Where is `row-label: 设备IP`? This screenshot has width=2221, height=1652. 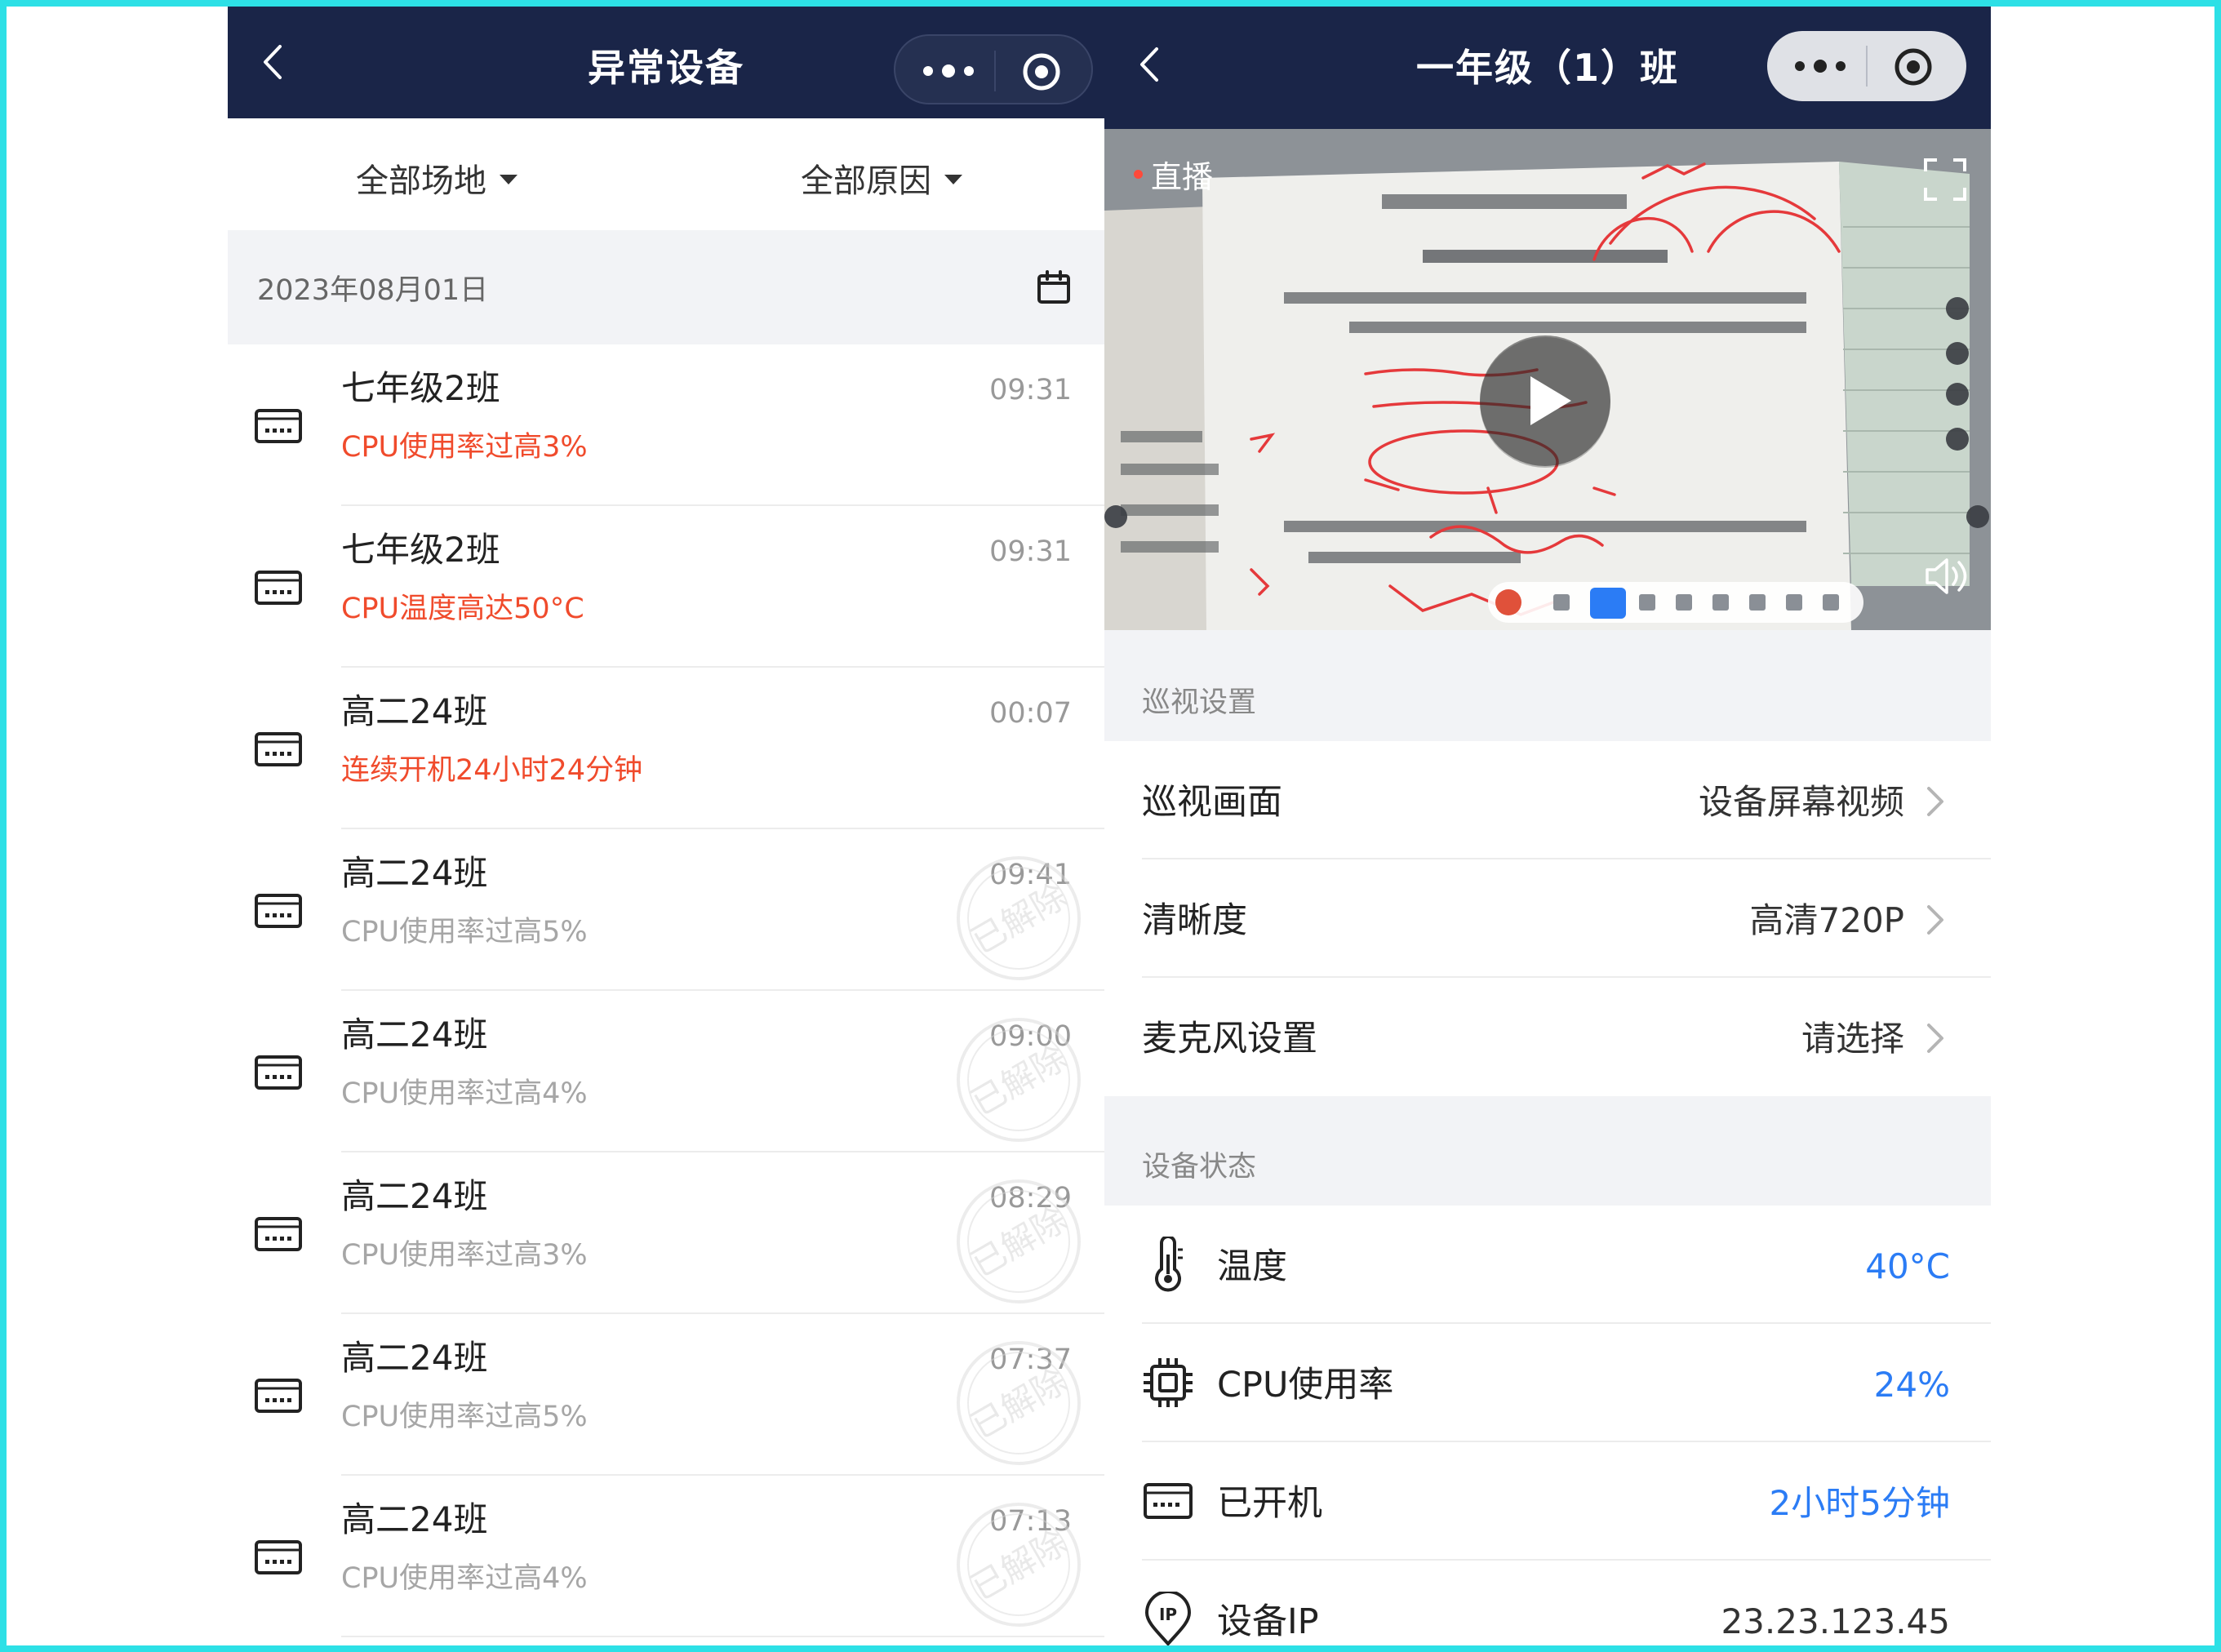 row-label: 设备IP is located at coordinates (1268, 1621).